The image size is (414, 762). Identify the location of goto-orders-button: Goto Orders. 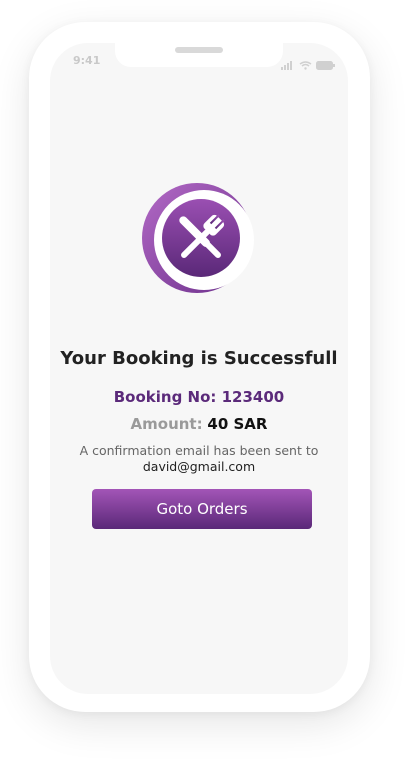
(202, 509).